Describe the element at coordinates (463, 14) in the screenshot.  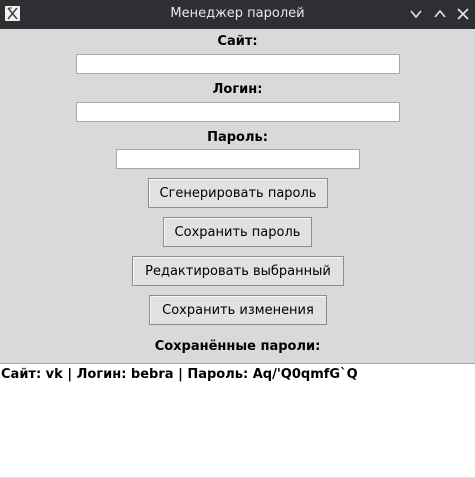
I see `close-icon` at that location.